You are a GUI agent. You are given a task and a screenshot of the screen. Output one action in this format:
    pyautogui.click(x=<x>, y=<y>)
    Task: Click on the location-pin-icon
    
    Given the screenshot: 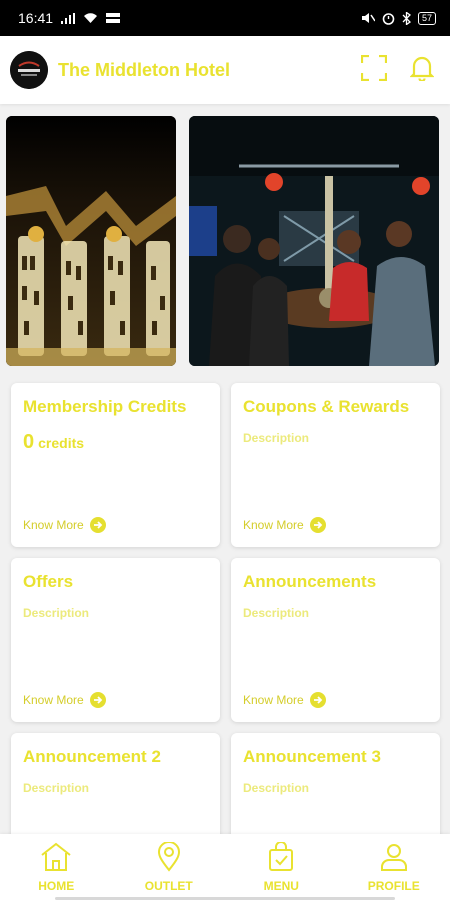 What is the action you would take?
    pyautogui.click(x=169, y=857)
    